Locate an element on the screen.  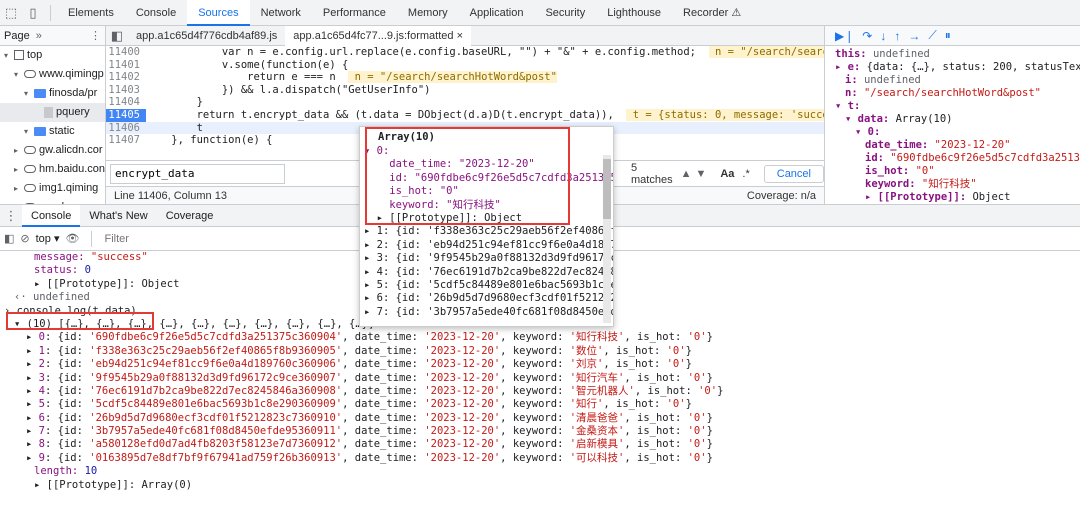
popover-scrollbar is located at coordinates (607, 239).